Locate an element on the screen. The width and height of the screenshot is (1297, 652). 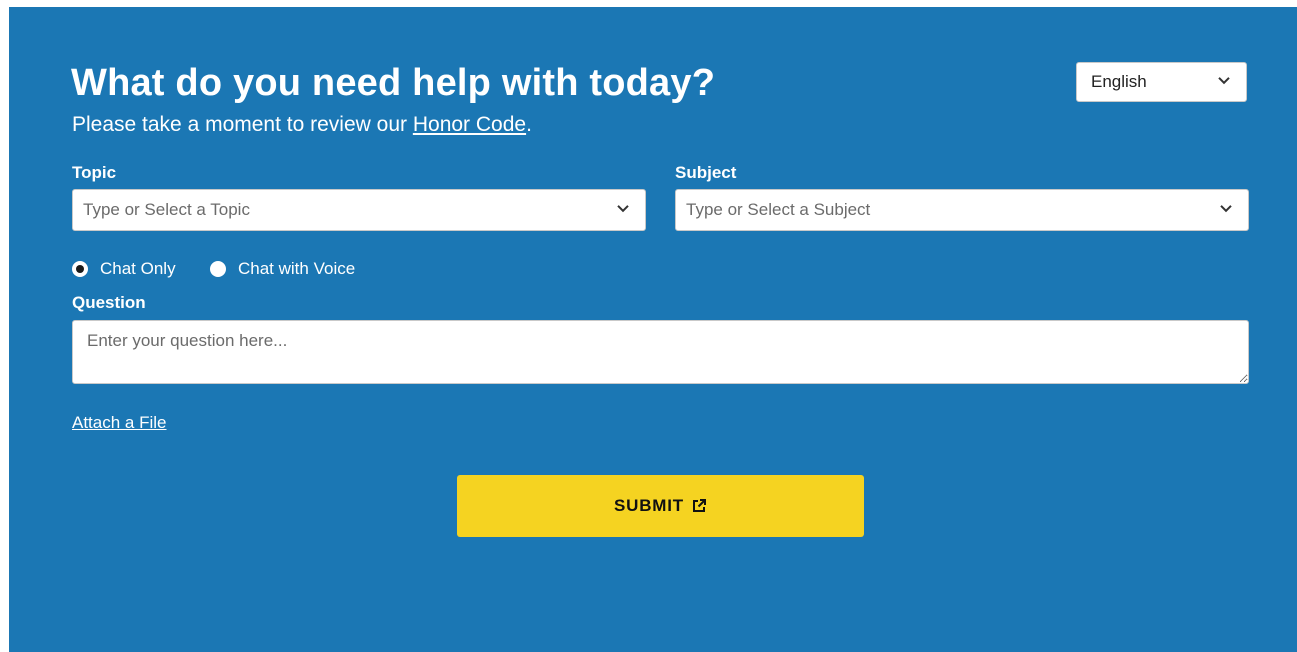
attach-file-link: Attach a File is located at coordinates (119, 423).